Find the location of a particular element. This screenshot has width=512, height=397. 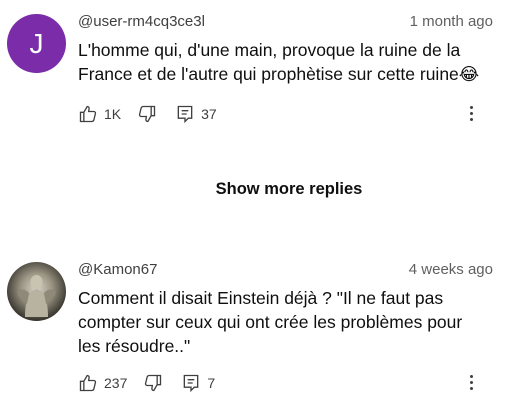

reply-button: 37 is located at coordinates (196, 114).